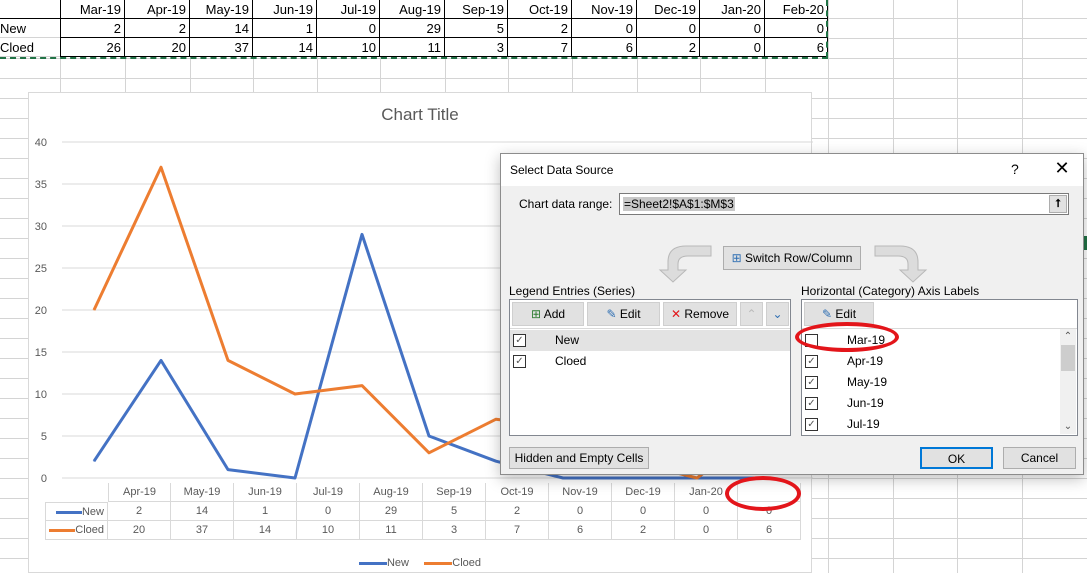 The image size is (1087, 574). What do you see at coordinates (540, 47) in the screenshot?
I see `cloed-value-cell: 7` at bounding box center [540, 47].